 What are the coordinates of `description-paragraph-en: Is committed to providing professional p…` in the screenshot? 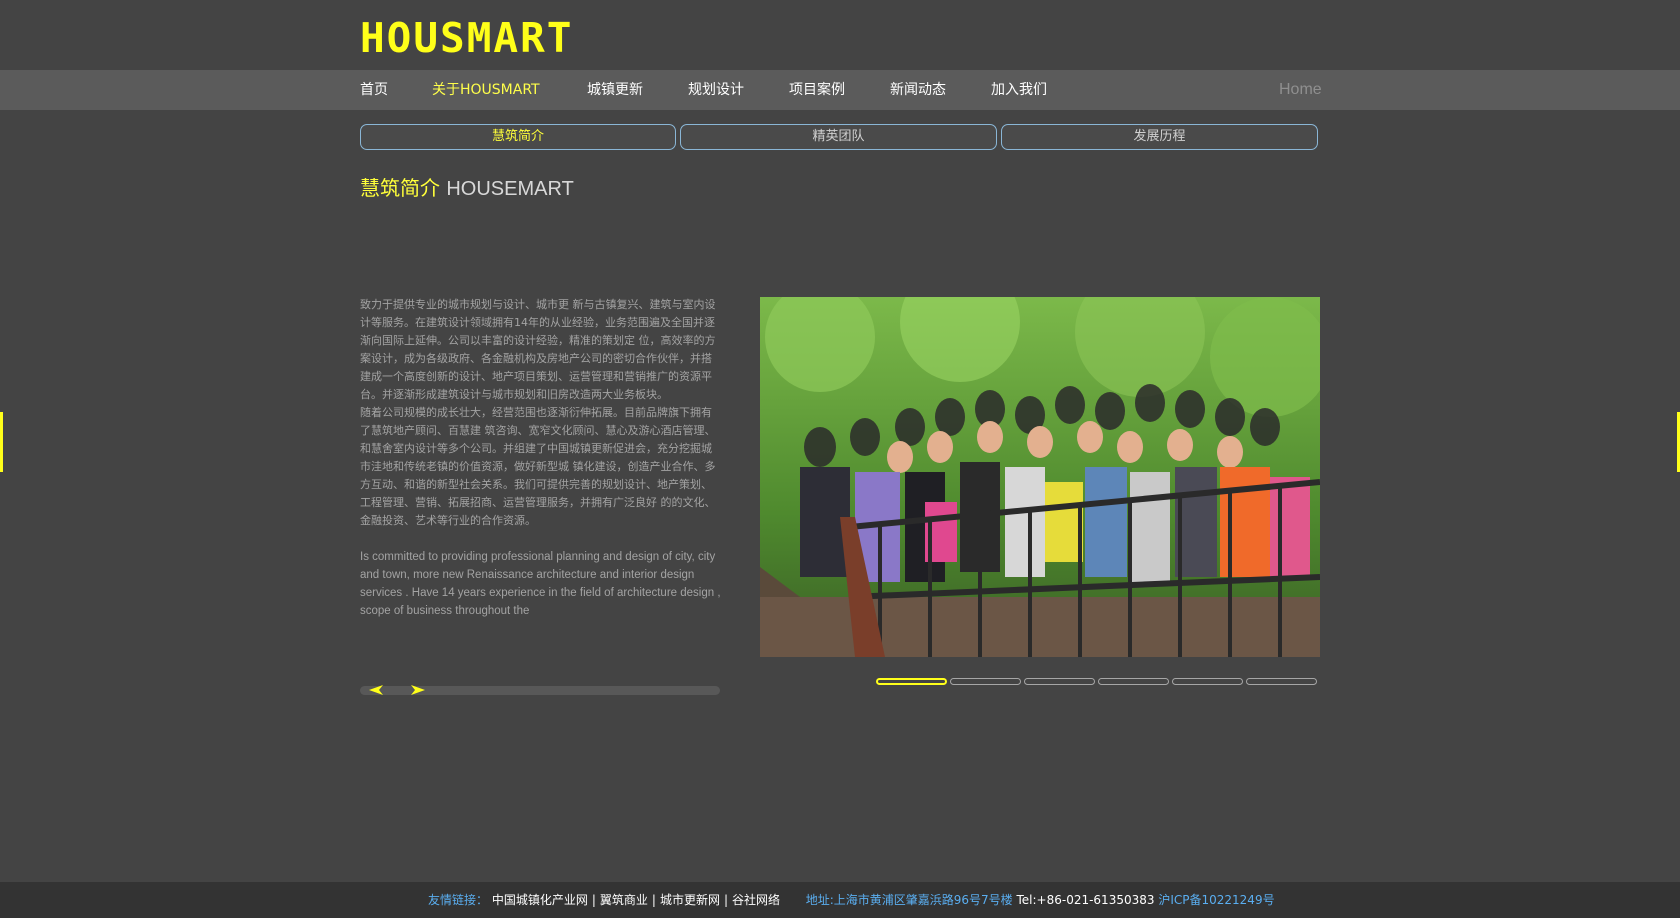 It's located at (540, 584).